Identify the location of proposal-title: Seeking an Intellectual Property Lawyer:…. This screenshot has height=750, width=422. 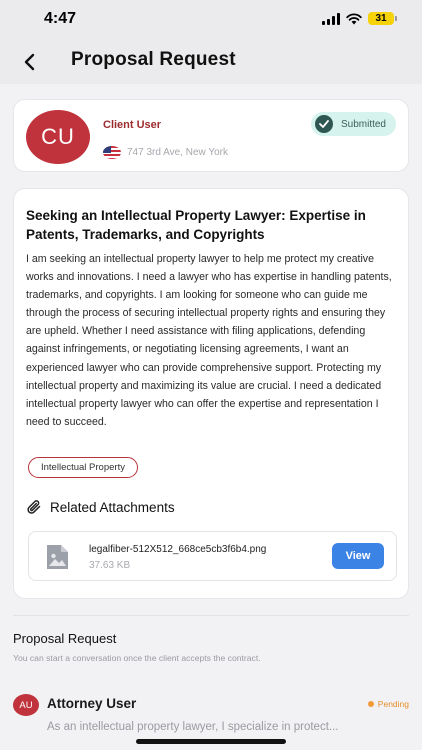
(196, 225).